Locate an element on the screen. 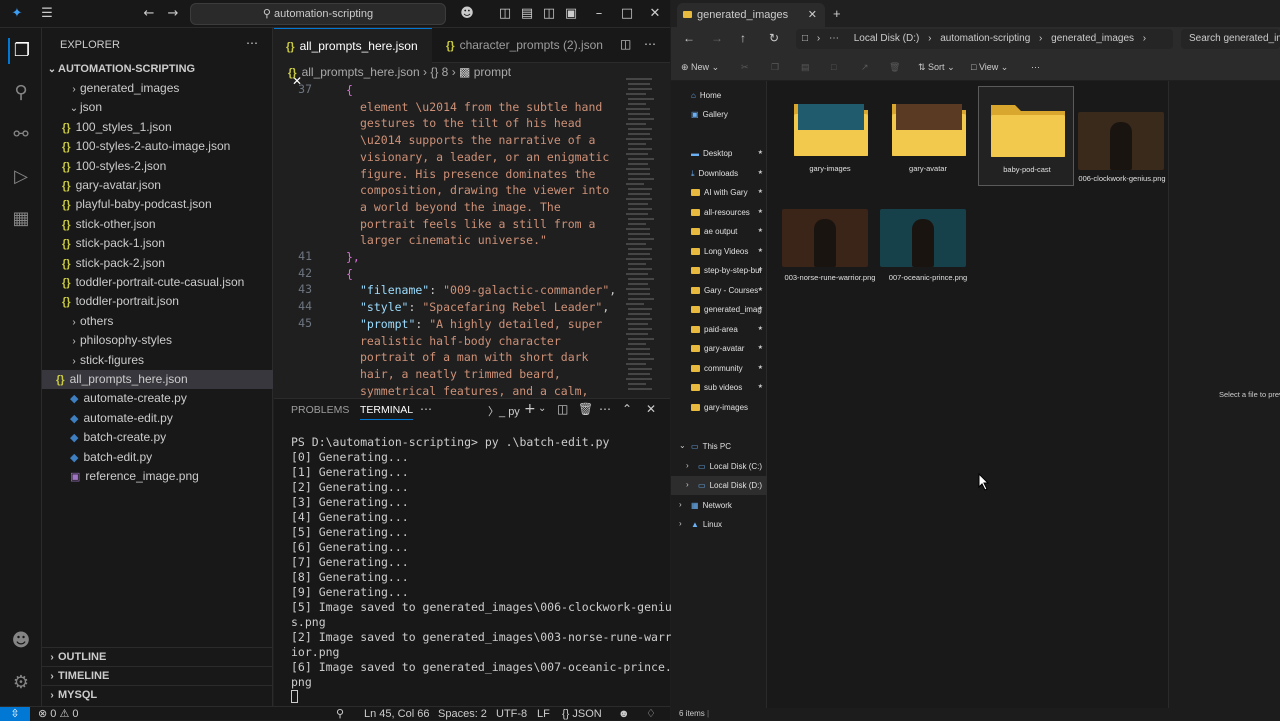 The image size is (1280, 721). tree-folder: › philosophy-styles is located at coordinates (157, 340).